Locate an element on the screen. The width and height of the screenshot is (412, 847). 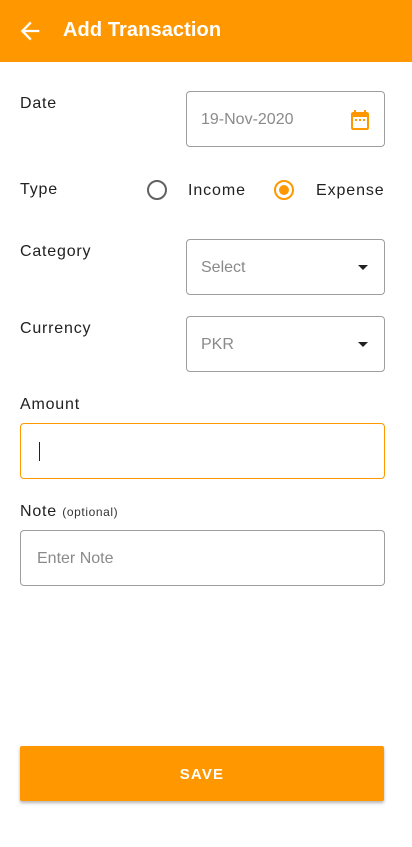
optional-hint: (optional) is located at coordinates (90, 512).